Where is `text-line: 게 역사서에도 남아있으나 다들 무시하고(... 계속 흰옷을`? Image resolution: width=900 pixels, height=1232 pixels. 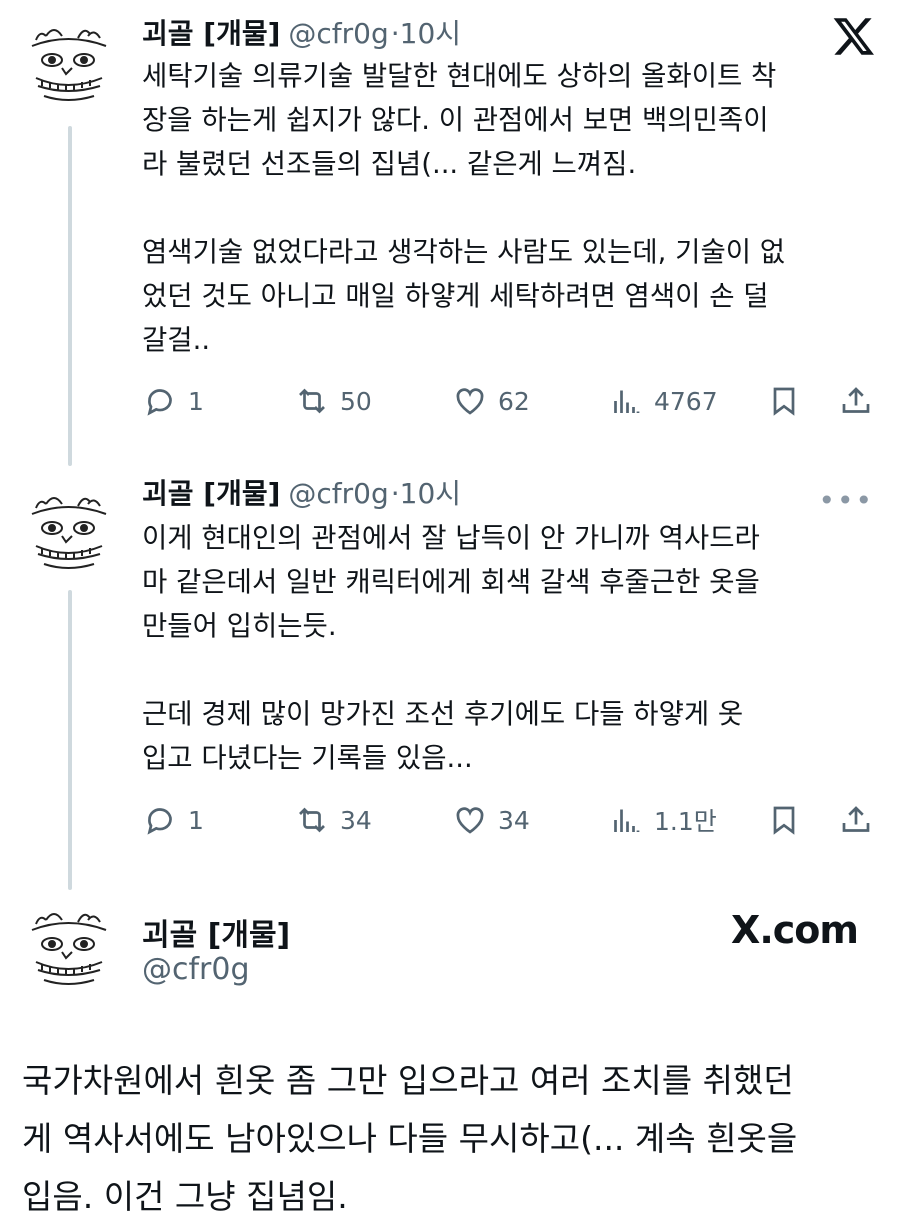 text-line: 게 역사서에도 남아있으나 다들 무시하고(... 계속 흰옷을 is located at coordinates (410, 1138).